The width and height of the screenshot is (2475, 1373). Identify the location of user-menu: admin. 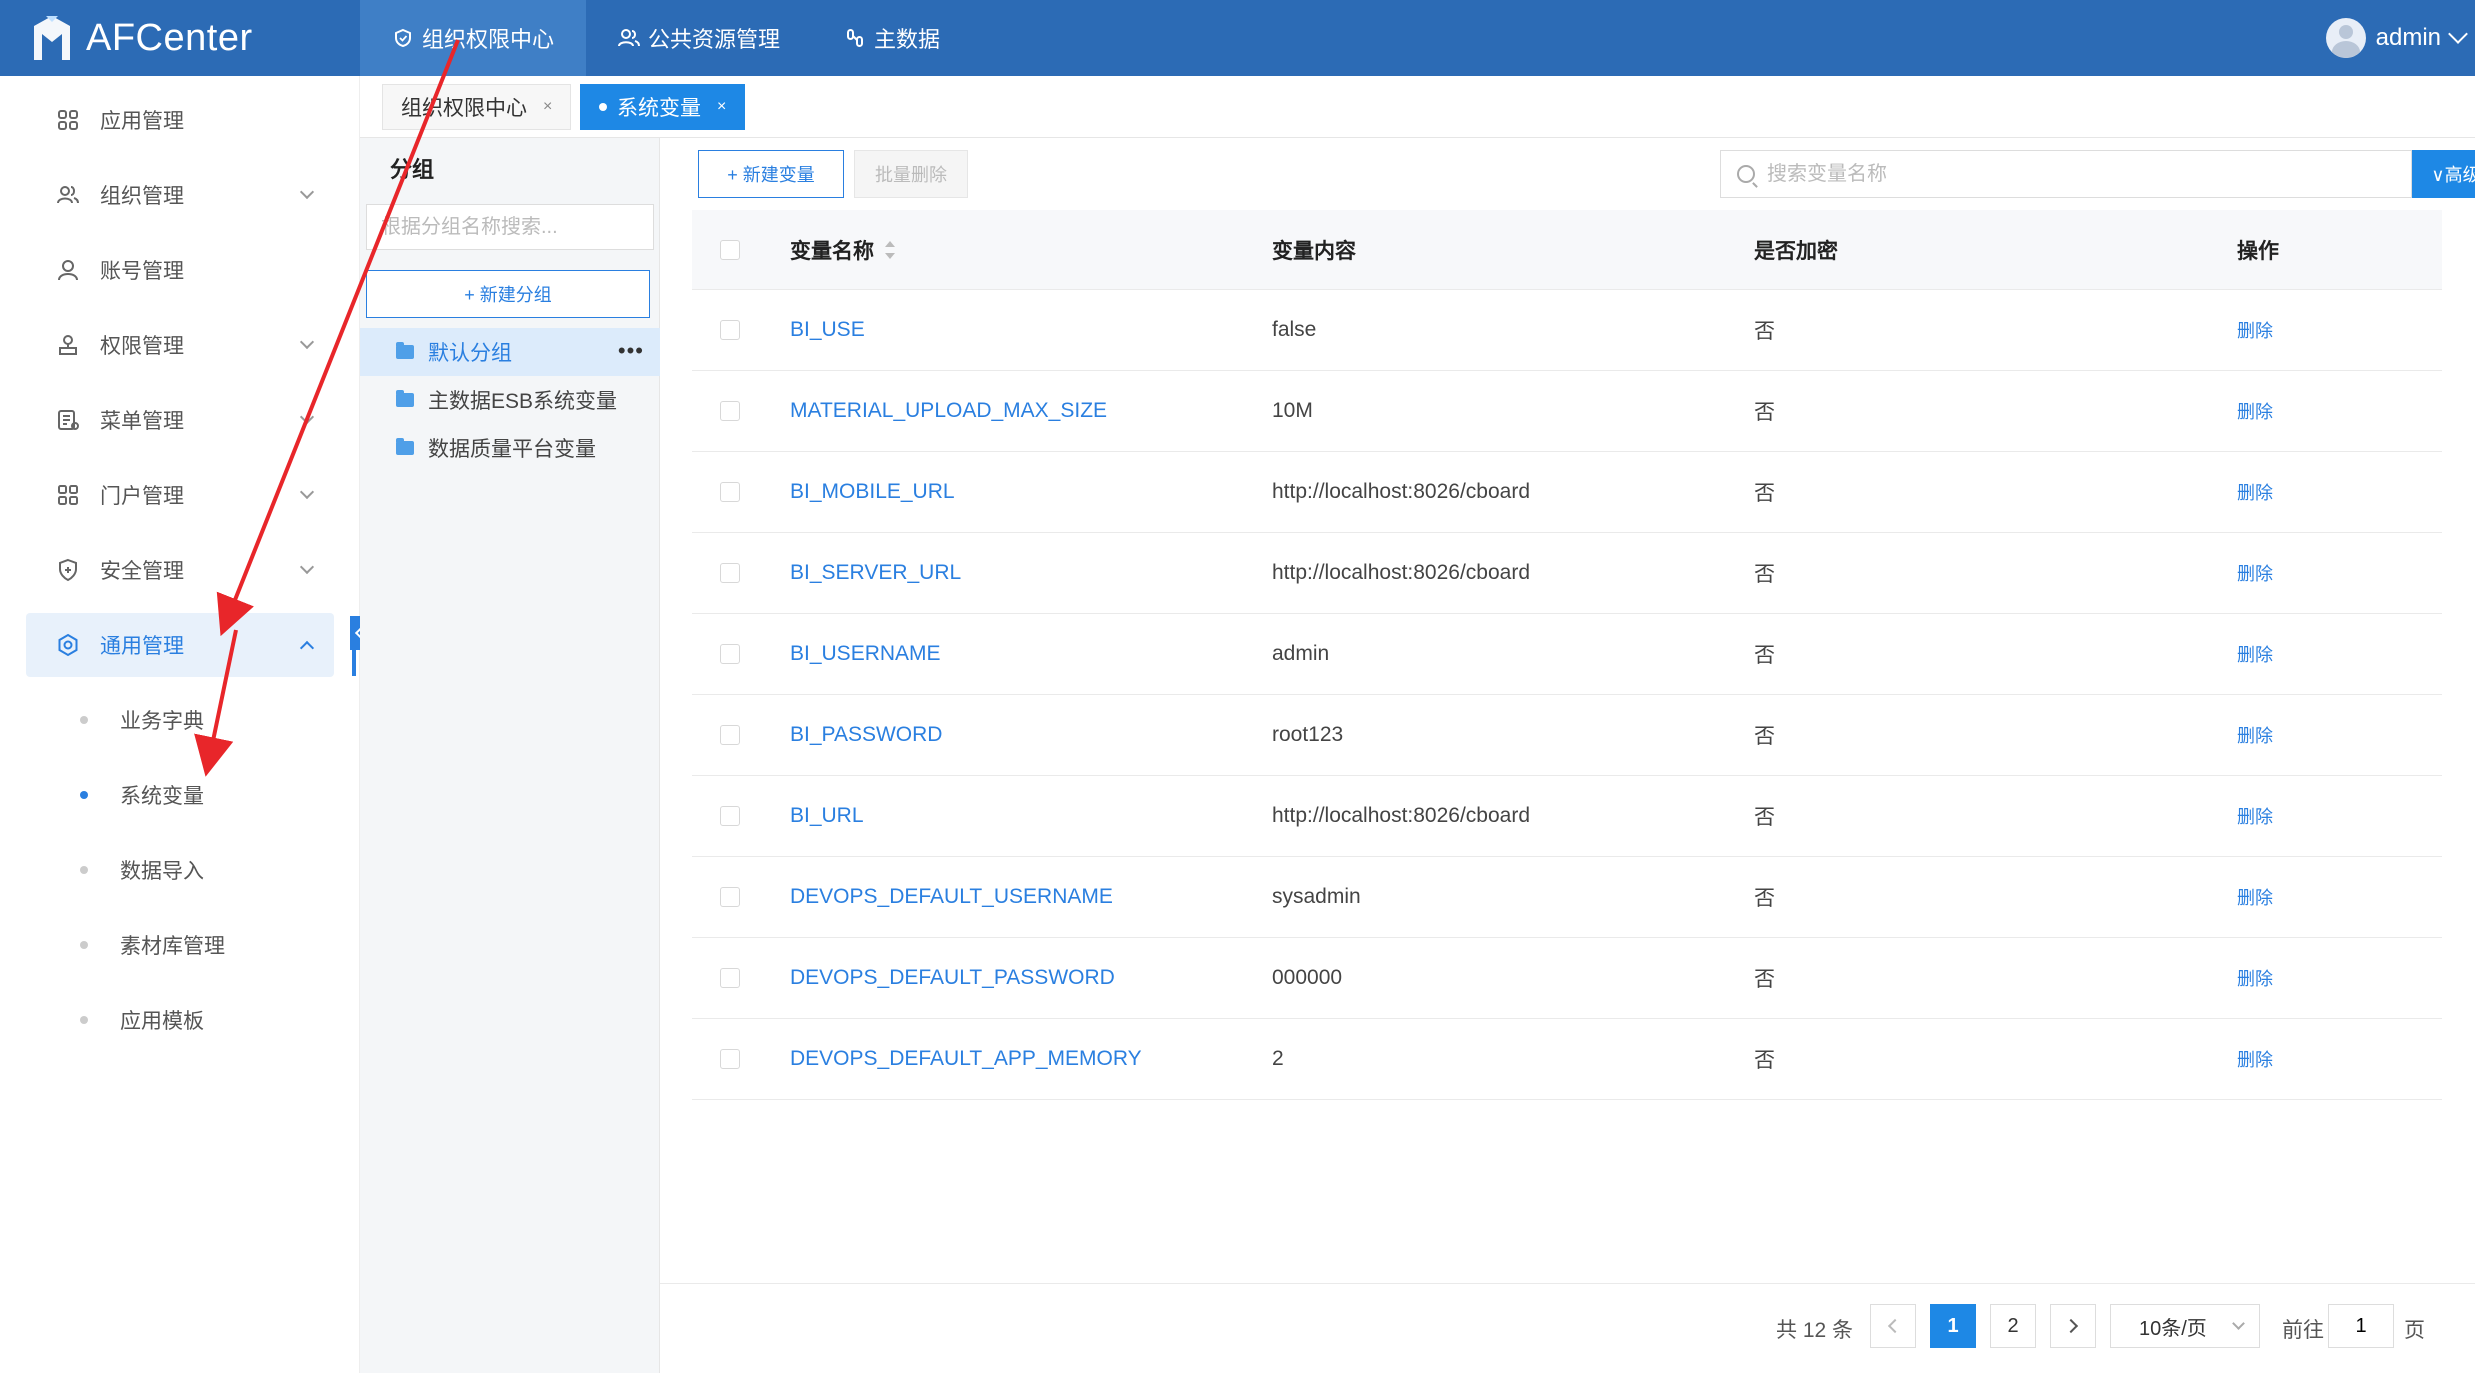
(2396, 38).